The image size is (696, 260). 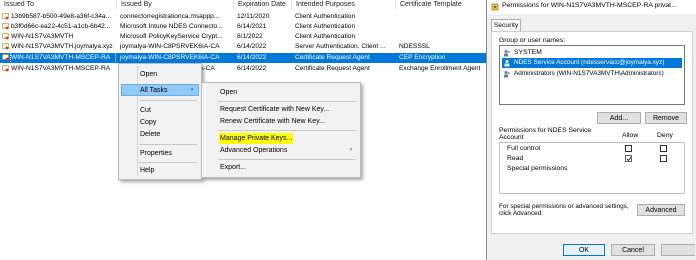 I want to click on column-header-expiration: Expiration Date, so click(x=263, y=5).